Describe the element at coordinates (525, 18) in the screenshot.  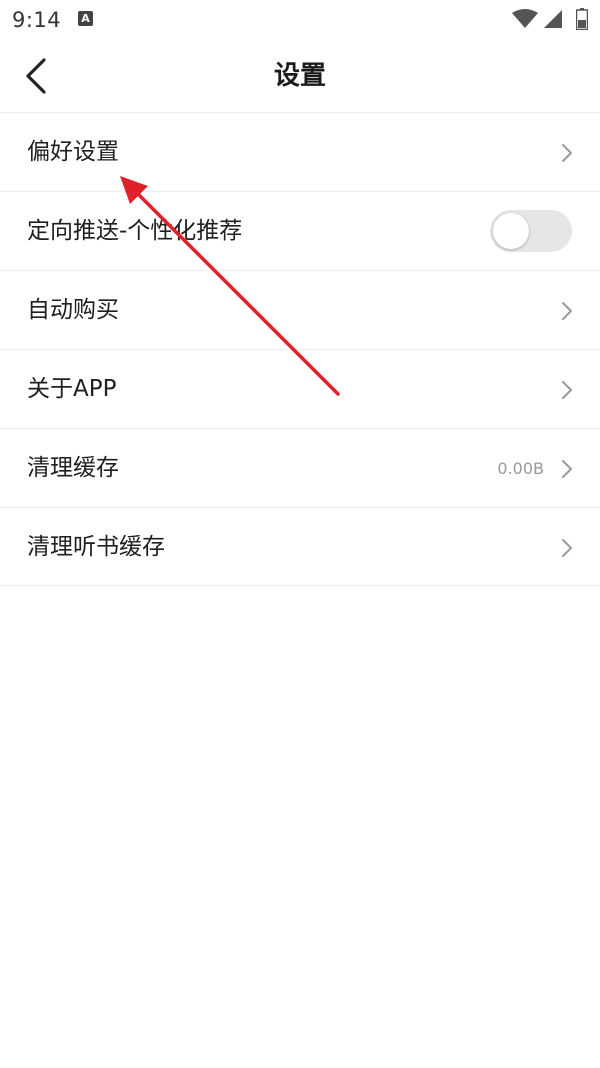
I see `wifi-icon` at that location.